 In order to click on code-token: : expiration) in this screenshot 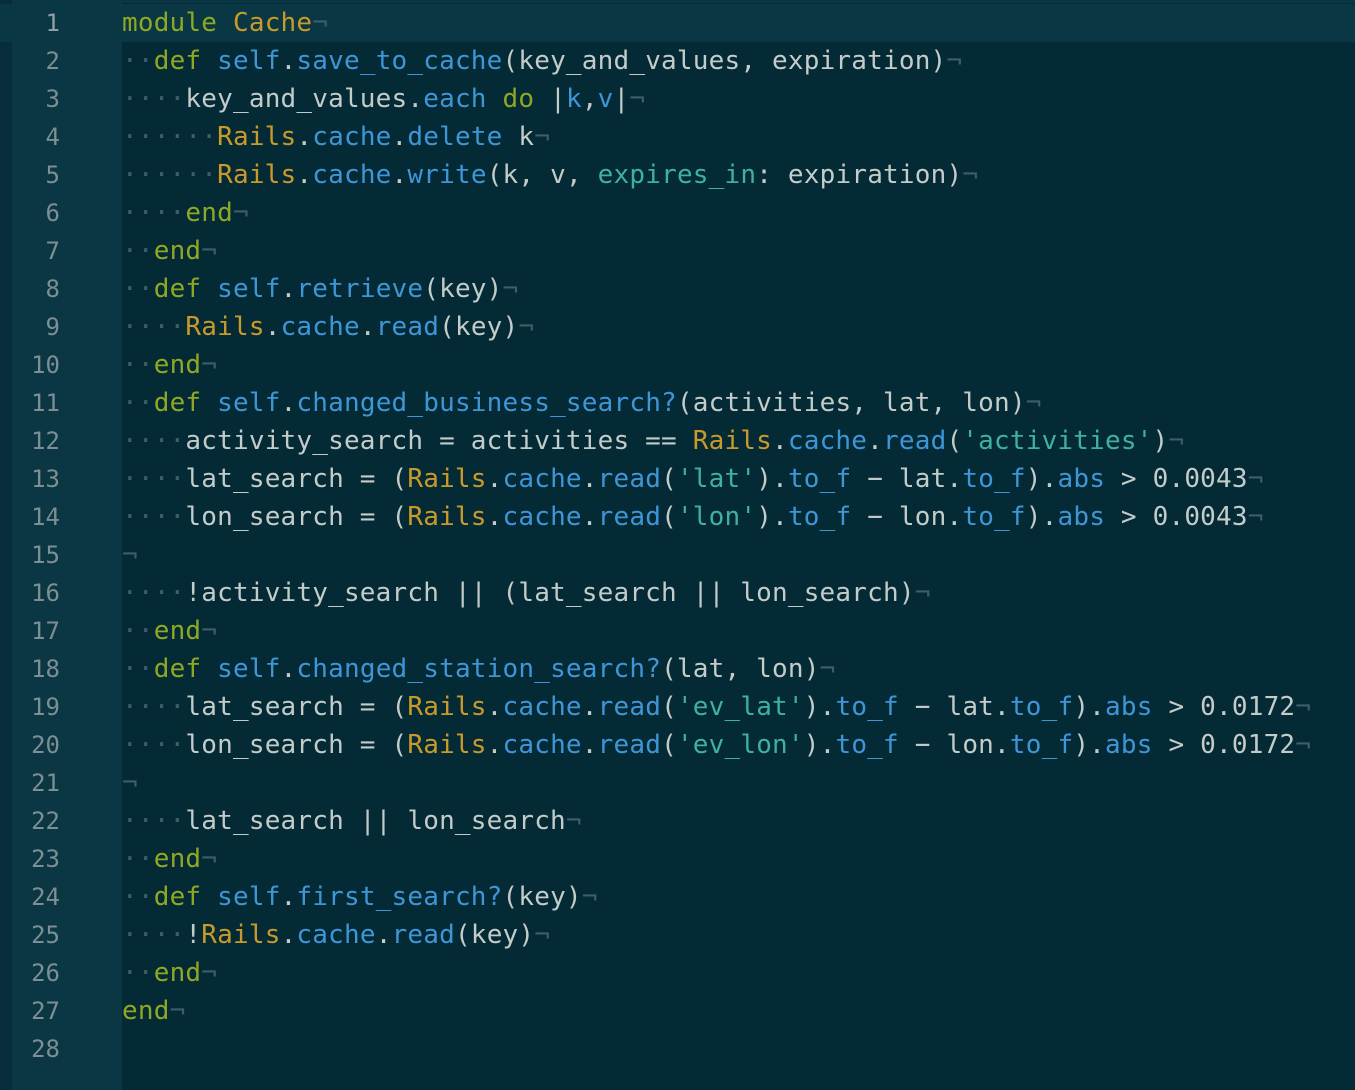, I will do `click(859, 175)`.